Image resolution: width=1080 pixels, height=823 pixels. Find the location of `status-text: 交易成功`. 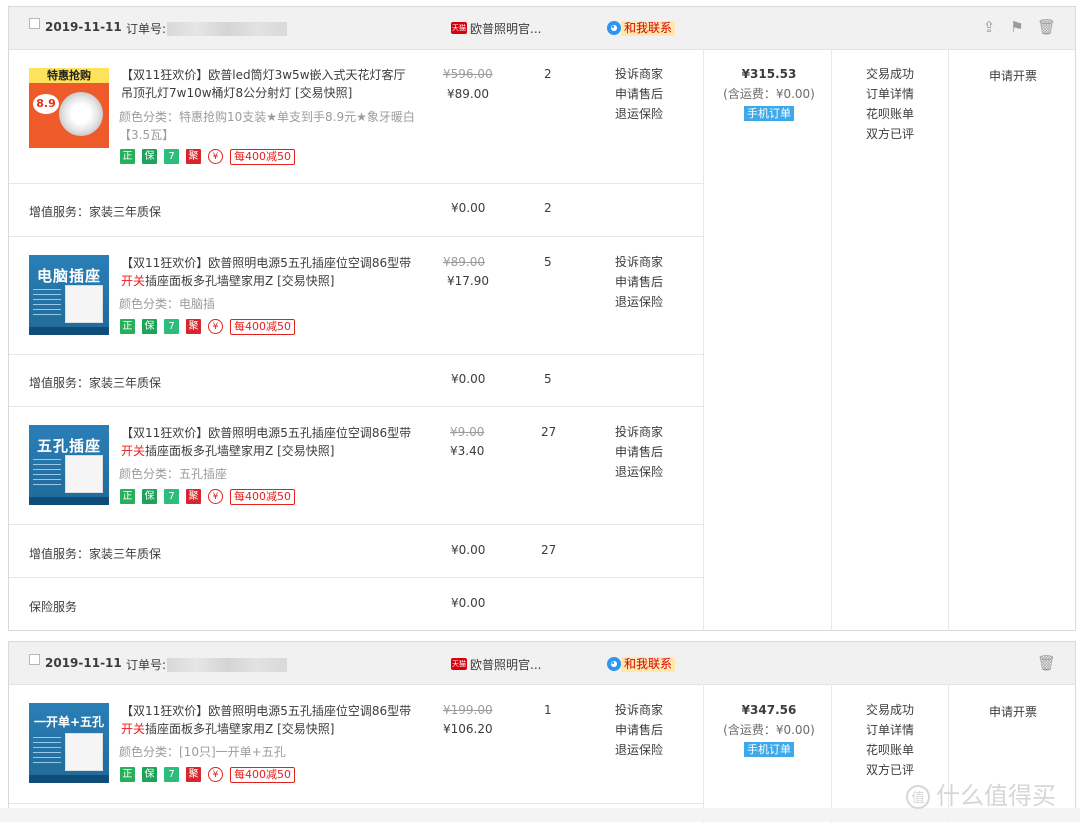

status-text: 交易成功 is located at coordinates (890, 74).